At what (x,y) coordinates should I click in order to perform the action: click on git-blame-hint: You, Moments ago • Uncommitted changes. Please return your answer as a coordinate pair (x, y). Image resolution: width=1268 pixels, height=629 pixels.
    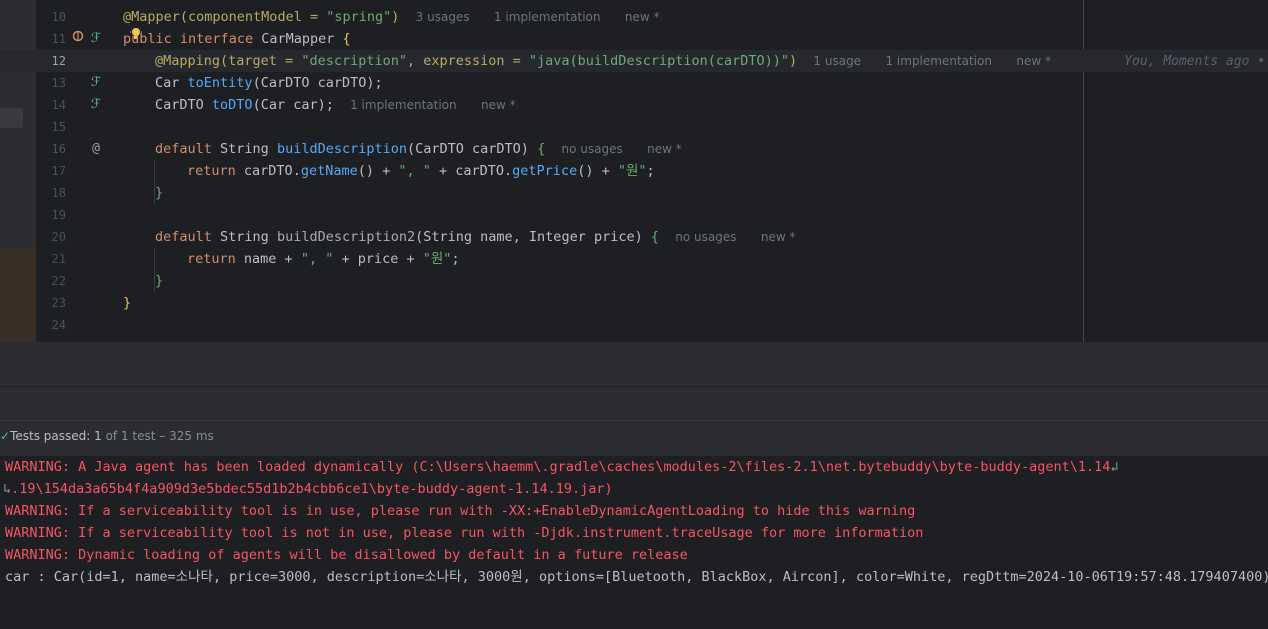
    Looking at the image, I should click on (1196, 61).